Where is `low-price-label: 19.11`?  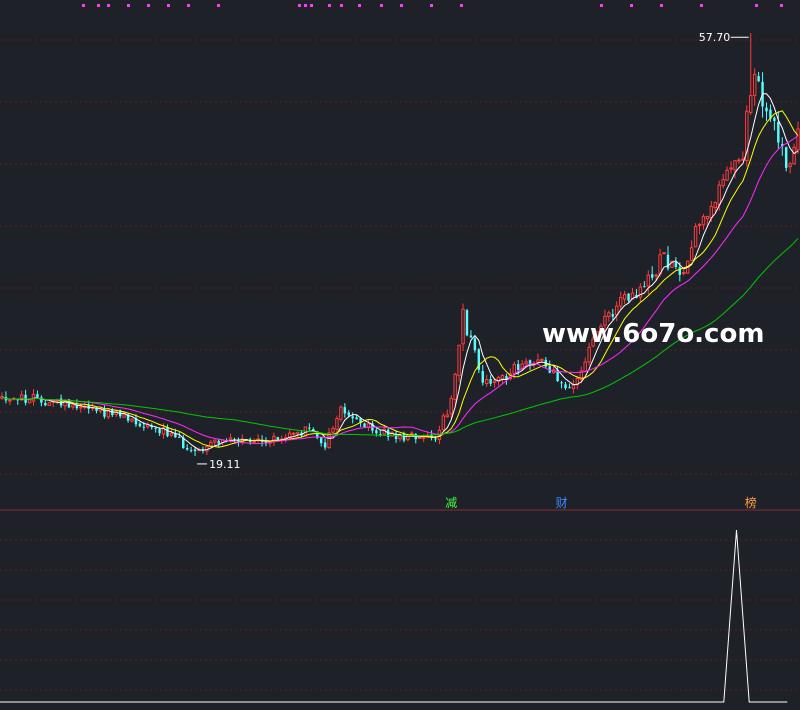
low-price-label: 19.11 is located at coordinates (225, 464).